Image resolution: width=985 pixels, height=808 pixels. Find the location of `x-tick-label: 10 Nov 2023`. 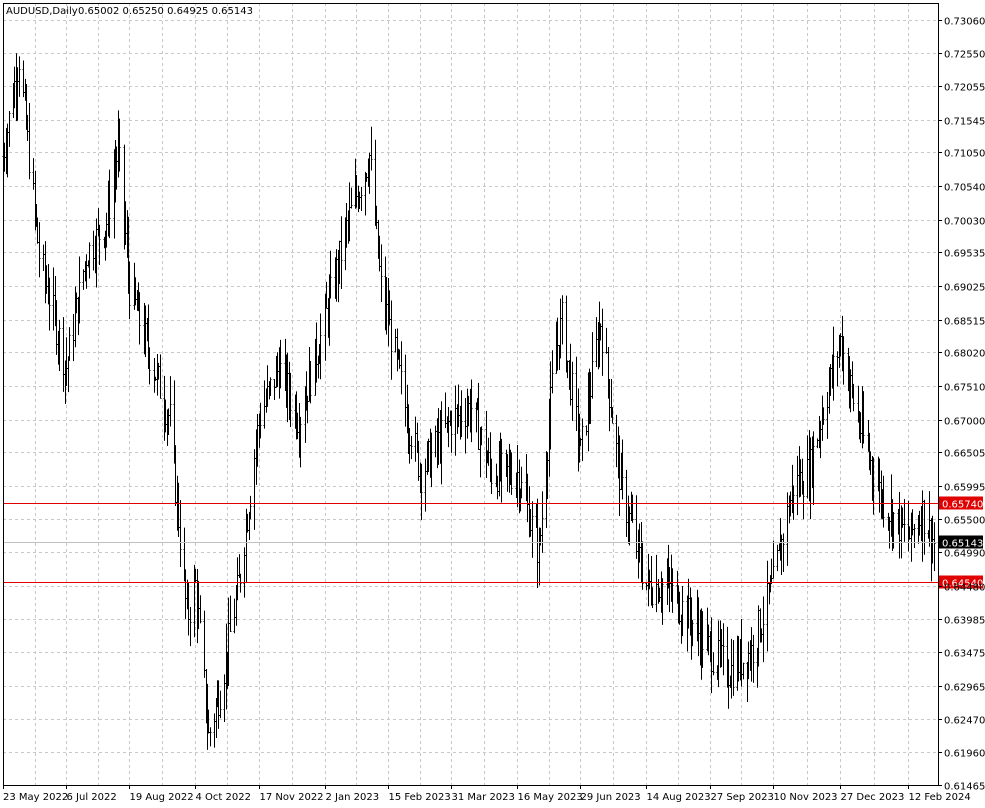

x-tick-label: 10 Nov 2023 is located at coordinates (806, 797).